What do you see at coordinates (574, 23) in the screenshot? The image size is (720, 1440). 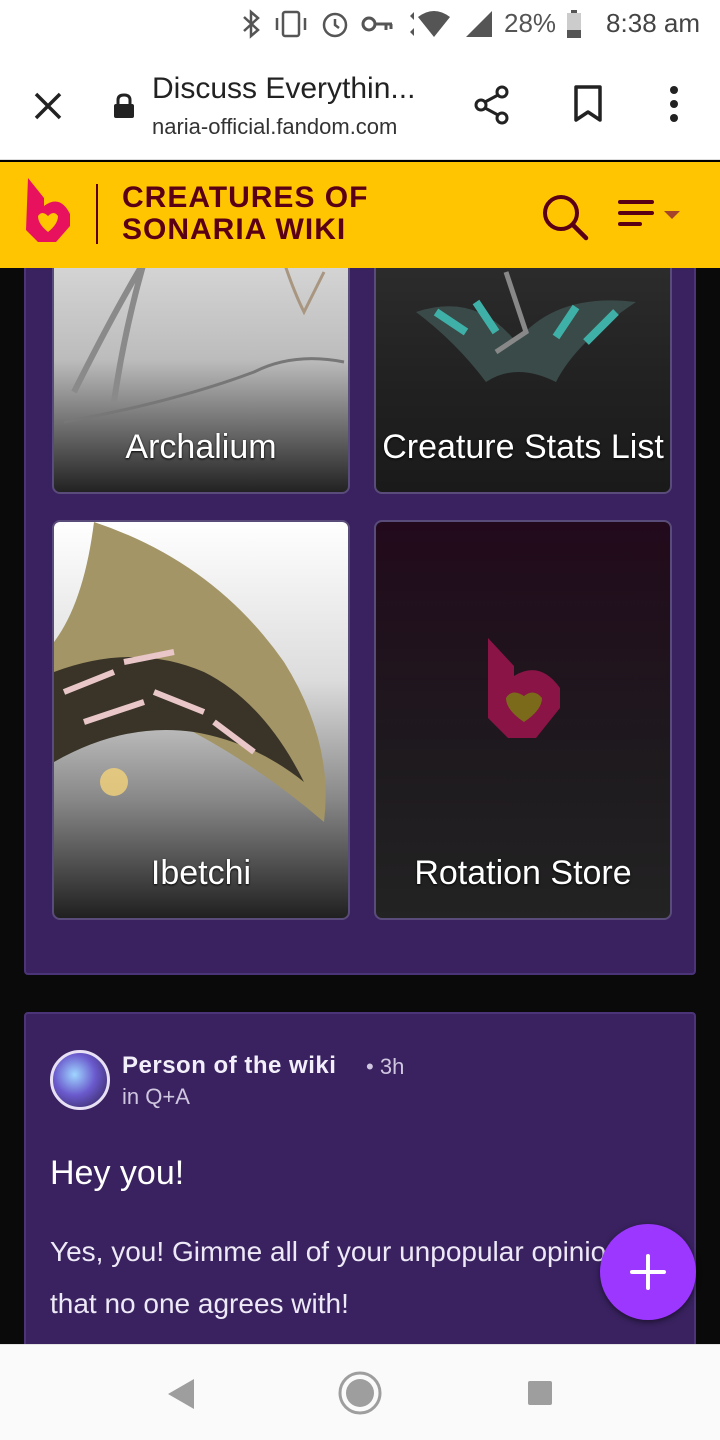 I see `battery-icon` at bounding box center [574, 23].